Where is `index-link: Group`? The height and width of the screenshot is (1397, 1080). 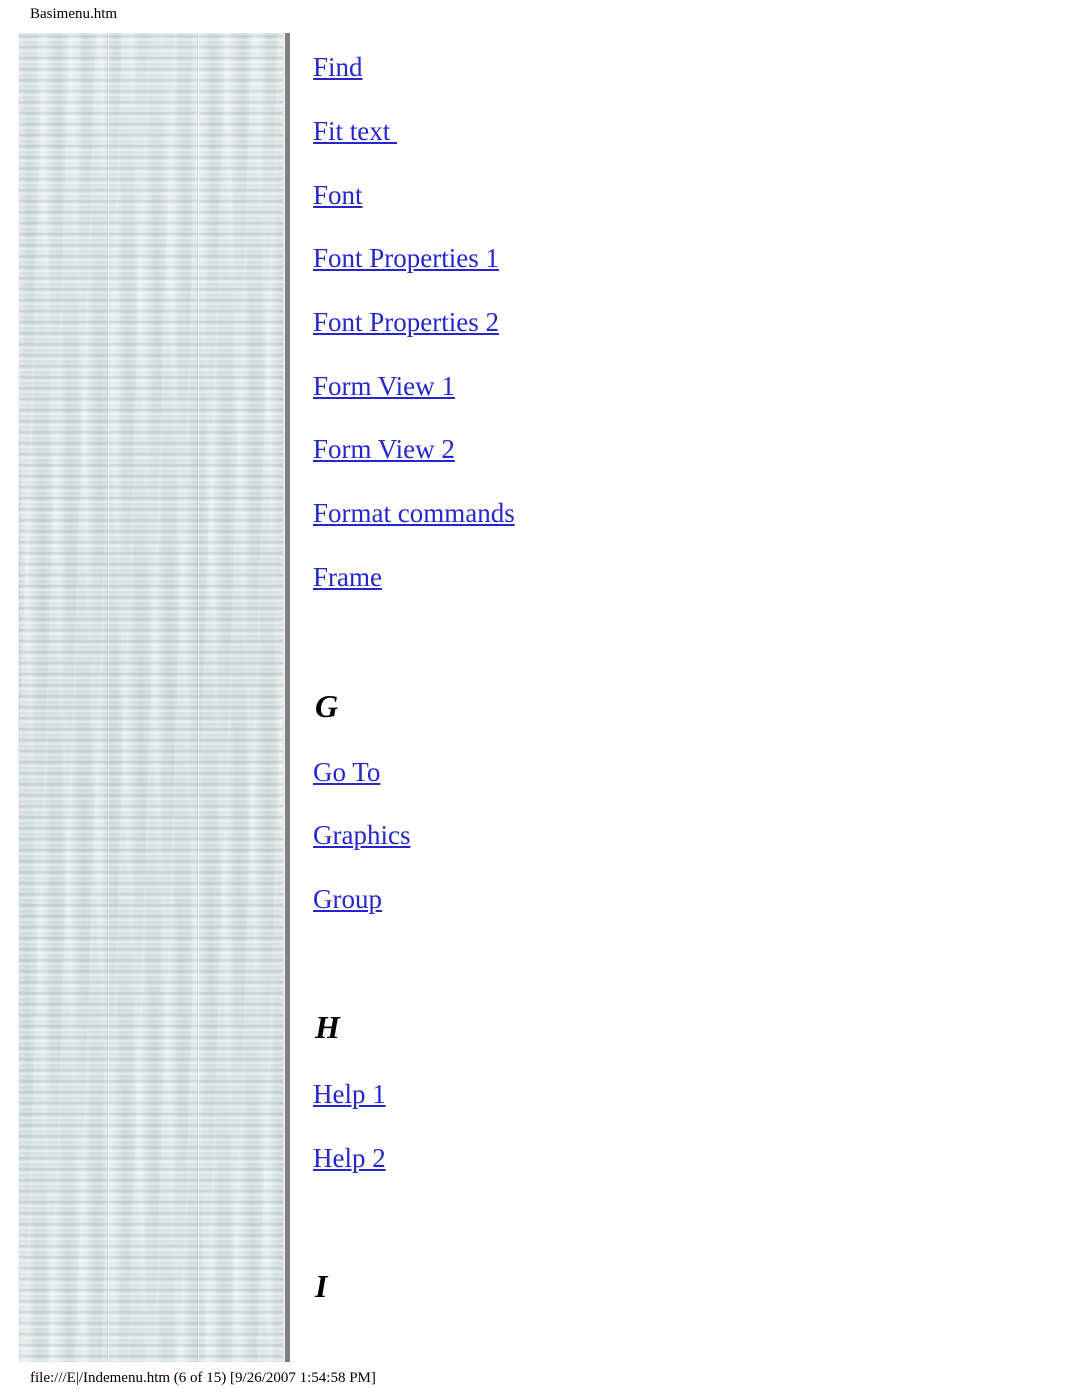
index-link: Group is located at coordinates (347, 899).